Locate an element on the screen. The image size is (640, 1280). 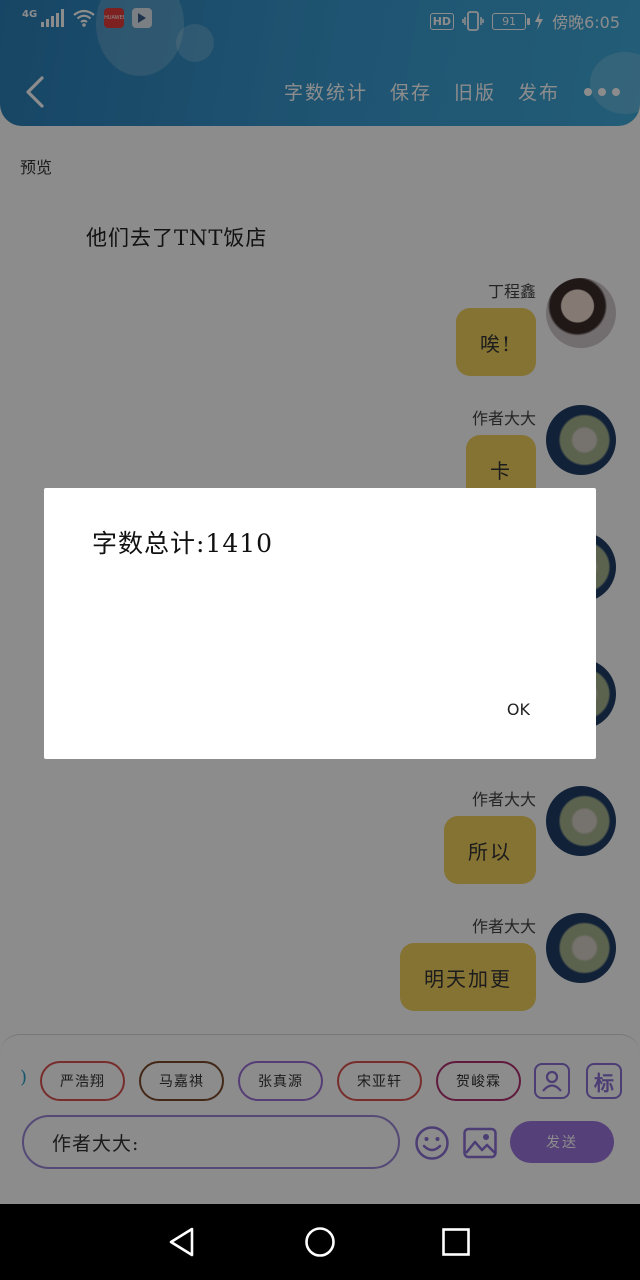
ok-button: OK is located at coordinates (518, 709).